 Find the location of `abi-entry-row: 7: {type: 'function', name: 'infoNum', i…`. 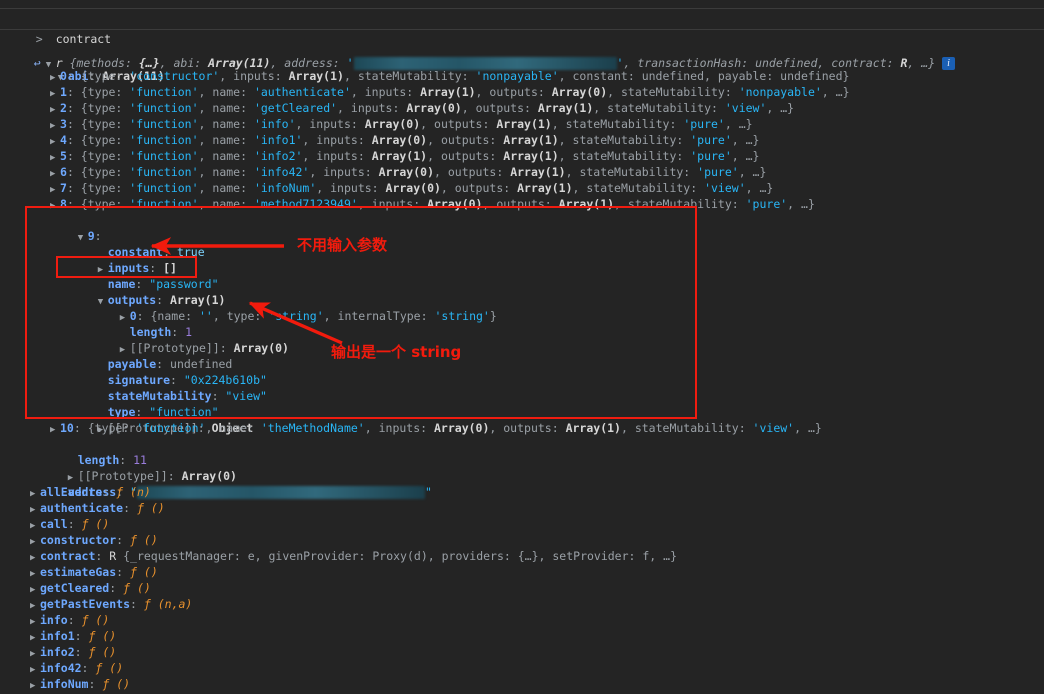

abi-entry-row: 7: {type: 'function', name: 'infoNum', i… is located at coordinates (522, 188).